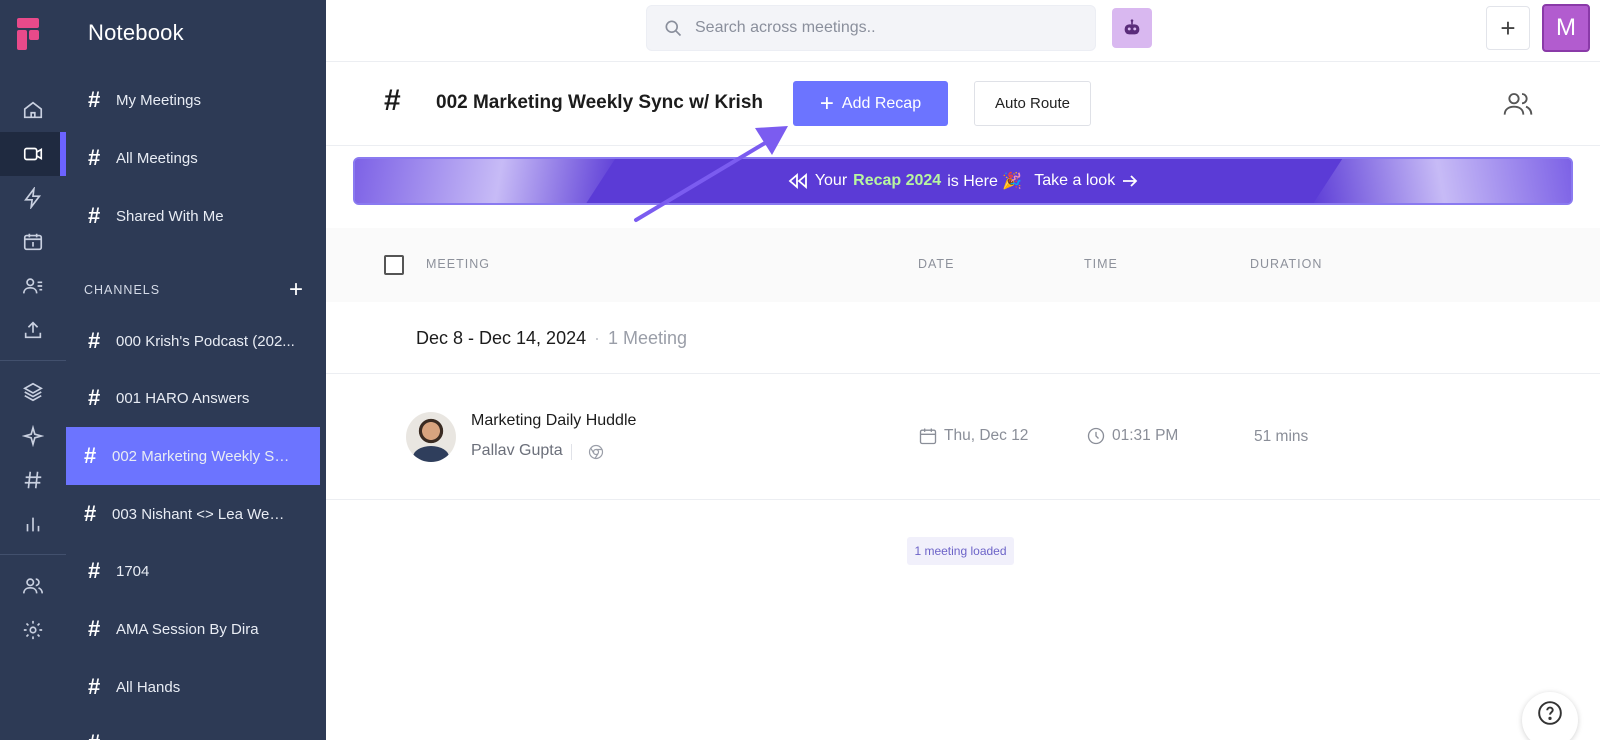 Image resolution: width=1600 pixels, height=740 pixels. Describe the element at coordinates (136, 32) in the screenshot. I see `app-title: Notebook` at that location.